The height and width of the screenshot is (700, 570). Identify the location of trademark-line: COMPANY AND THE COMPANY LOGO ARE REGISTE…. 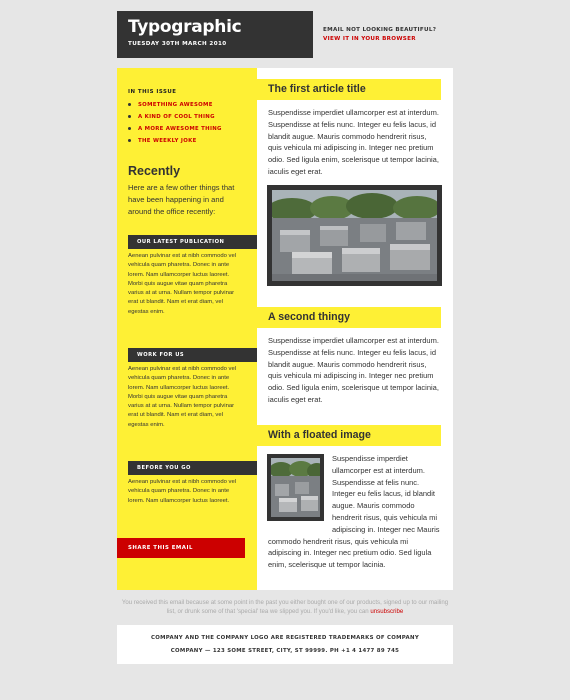
(285, 638).